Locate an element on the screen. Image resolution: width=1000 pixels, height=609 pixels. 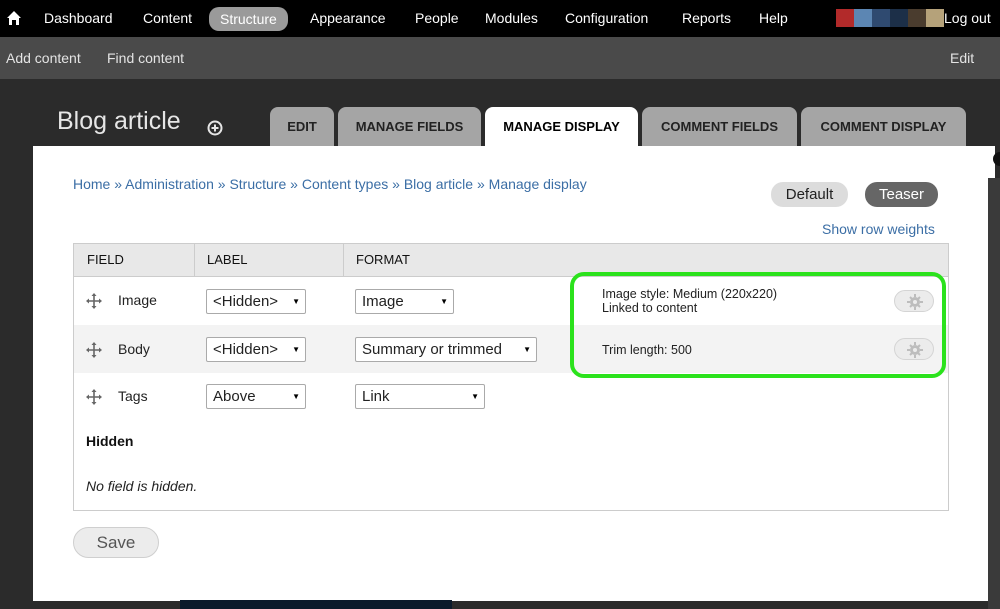
close-overlay-icon is located at coordinates (996, 159).